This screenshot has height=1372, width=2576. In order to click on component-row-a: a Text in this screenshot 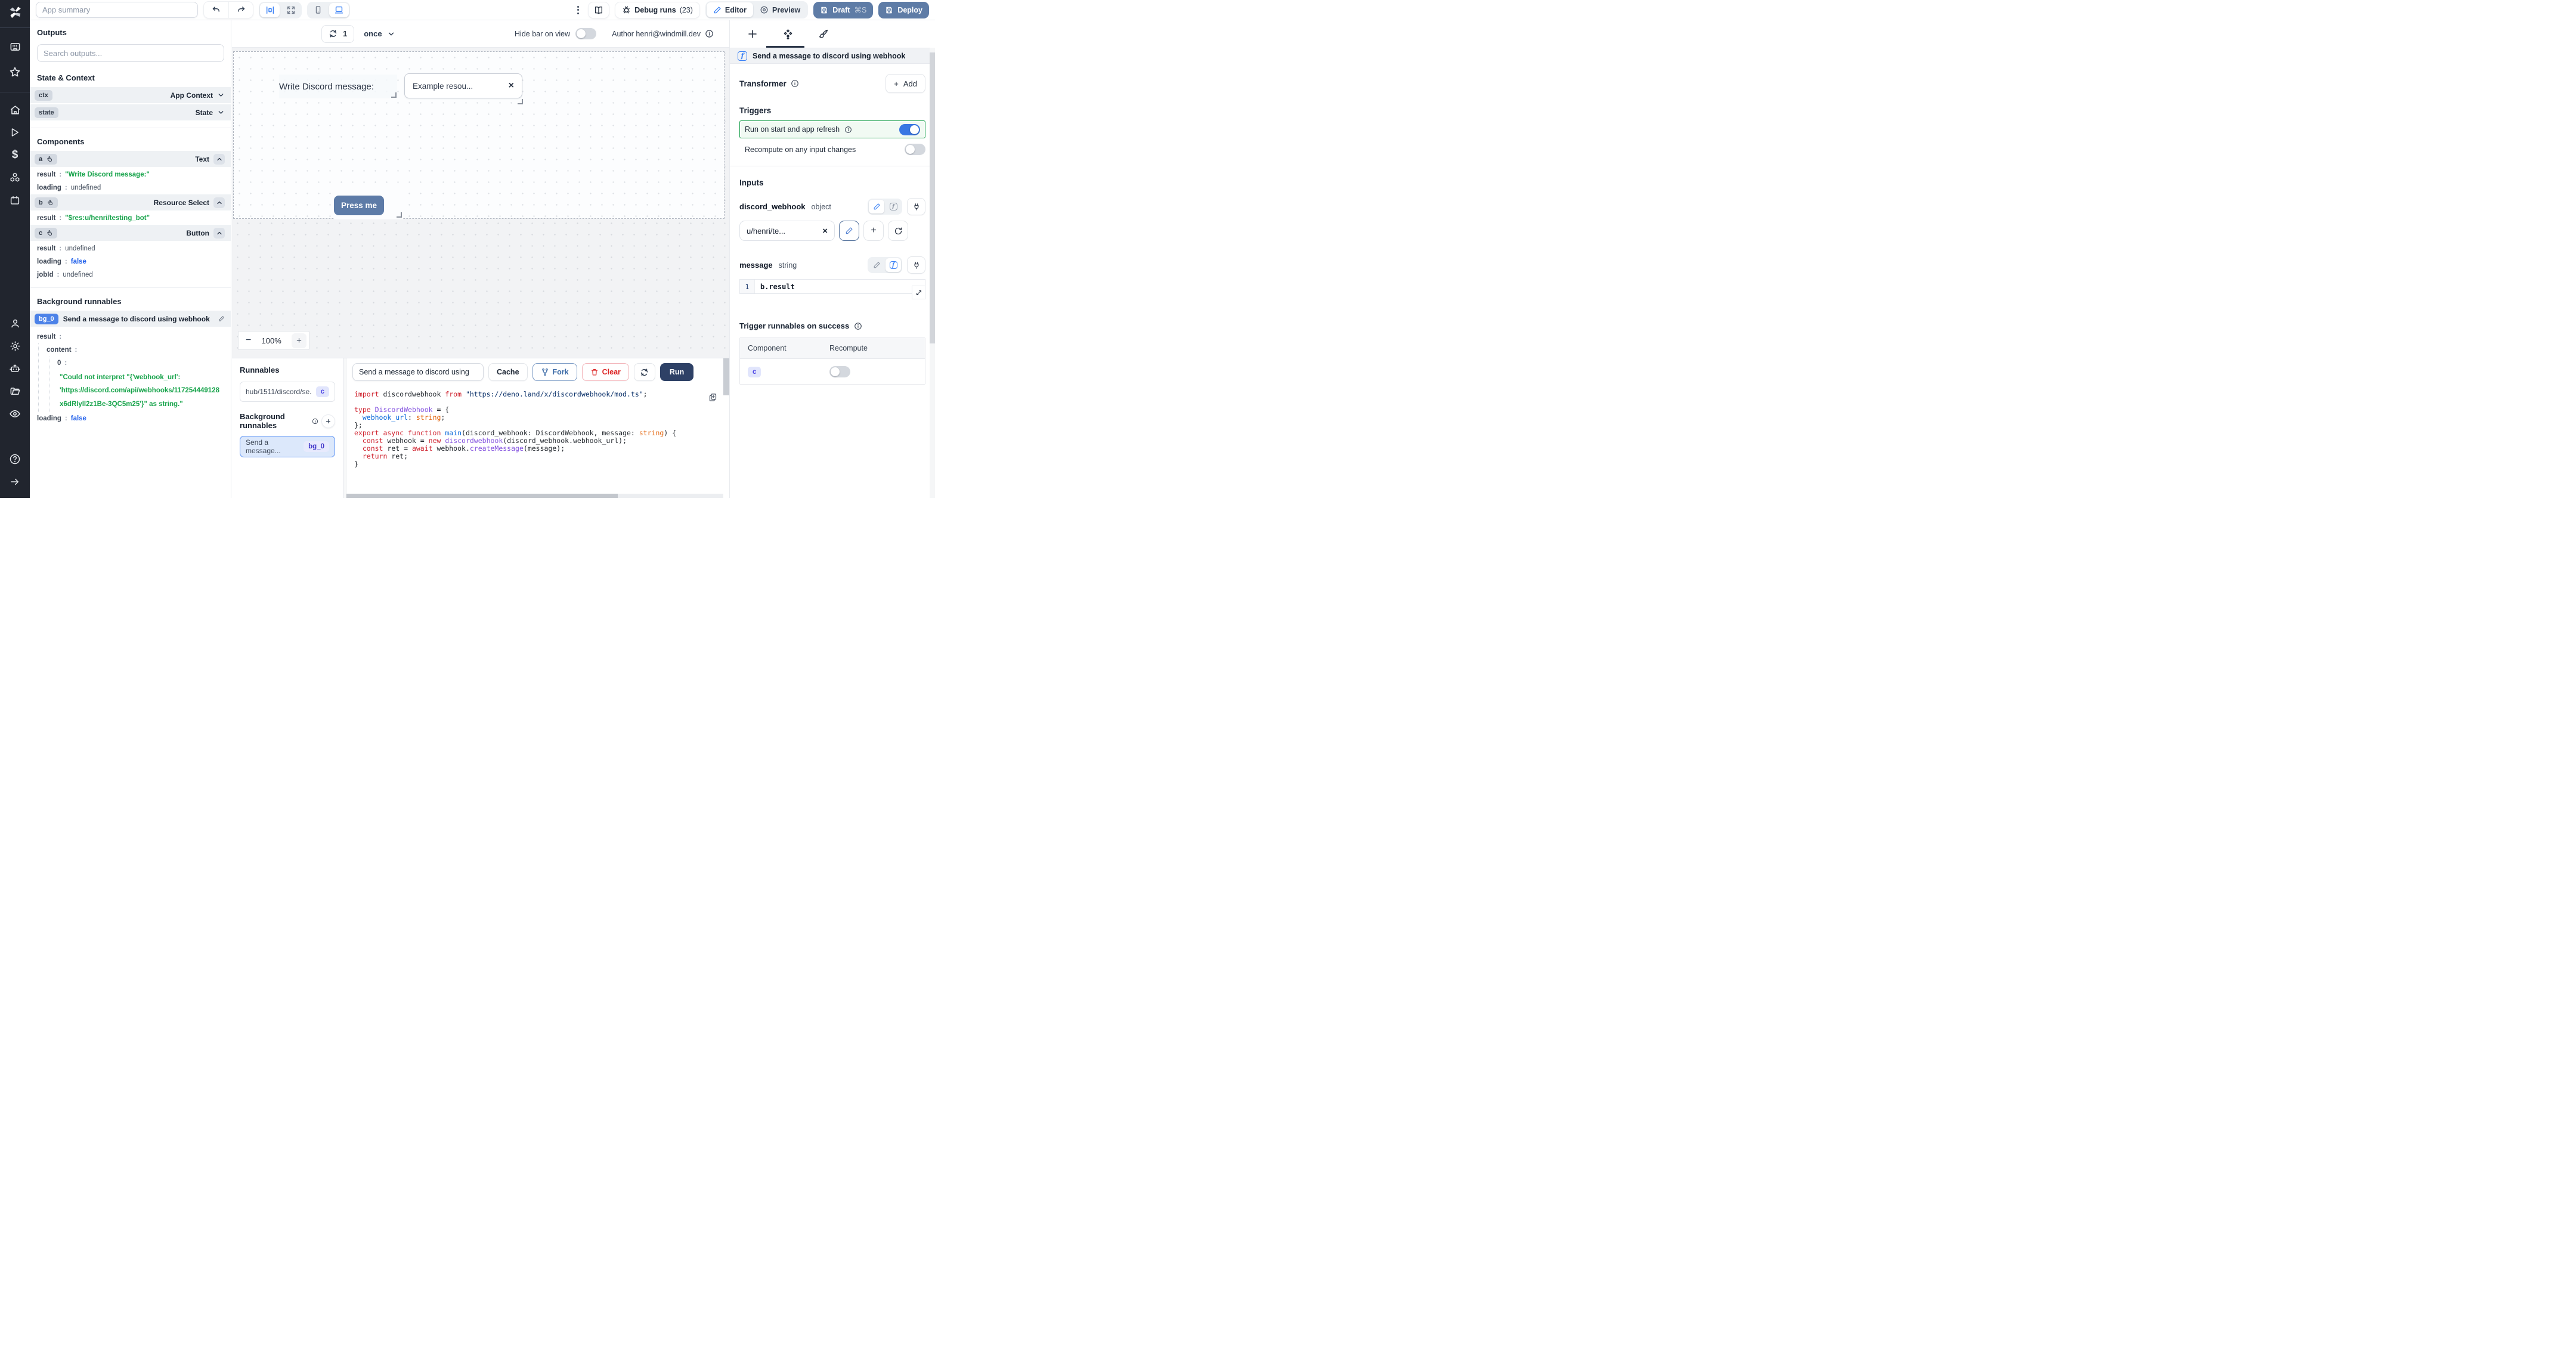, I will do `click(131, 159)`.